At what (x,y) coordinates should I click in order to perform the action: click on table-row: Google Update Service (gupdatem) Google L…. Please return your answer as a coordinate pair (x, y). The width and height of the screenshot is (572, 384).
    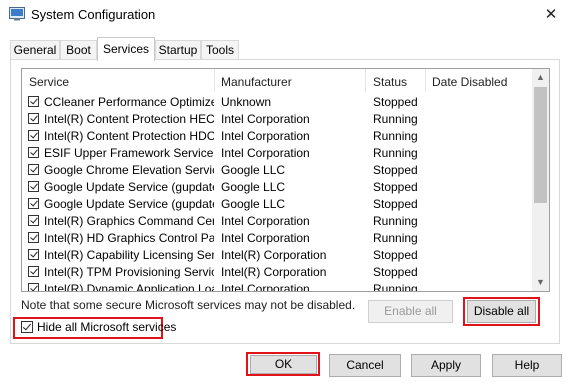
    Looking at the image, I should click on (277, 204).